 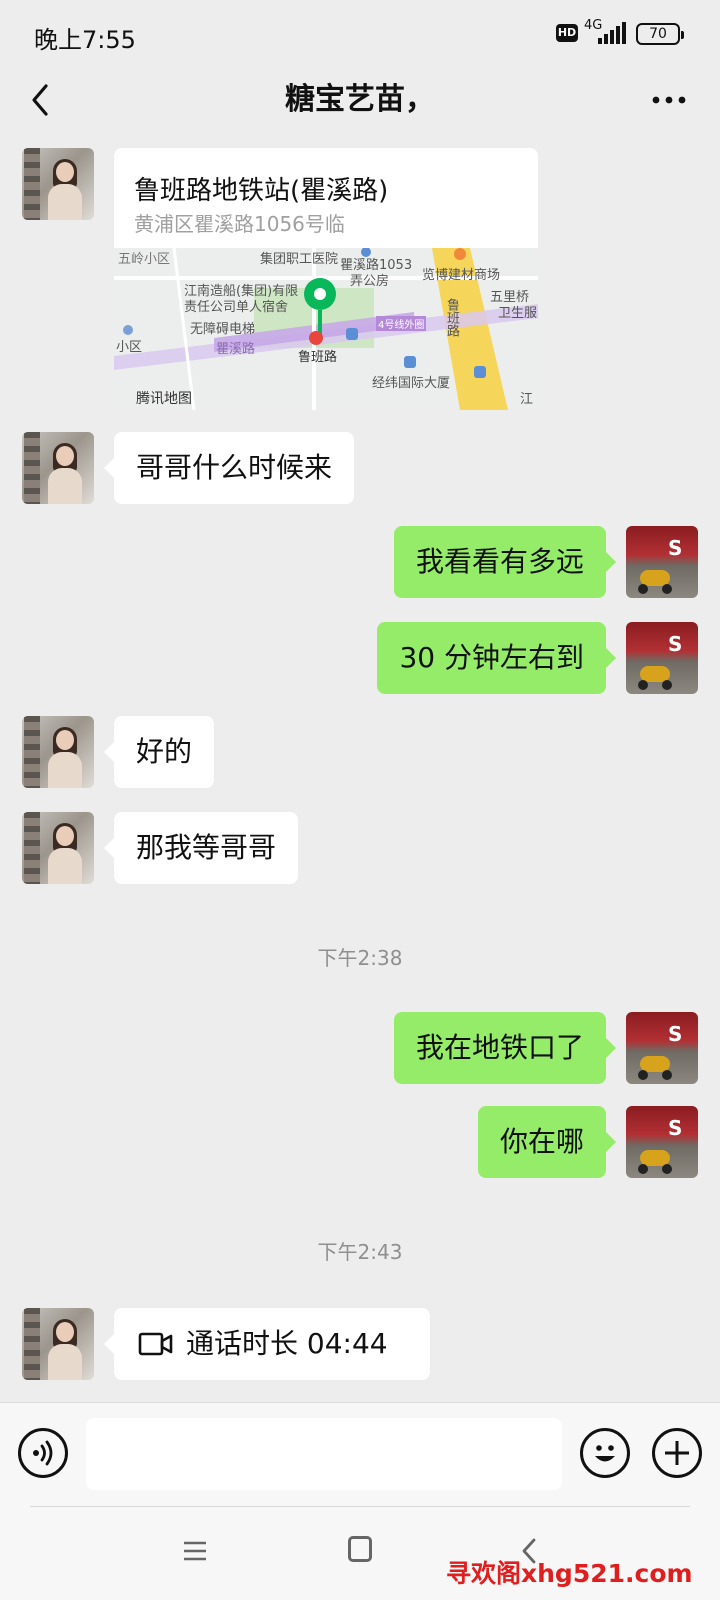 I want to click on map-label: 4号线外圈, so click(x=401, y=323).